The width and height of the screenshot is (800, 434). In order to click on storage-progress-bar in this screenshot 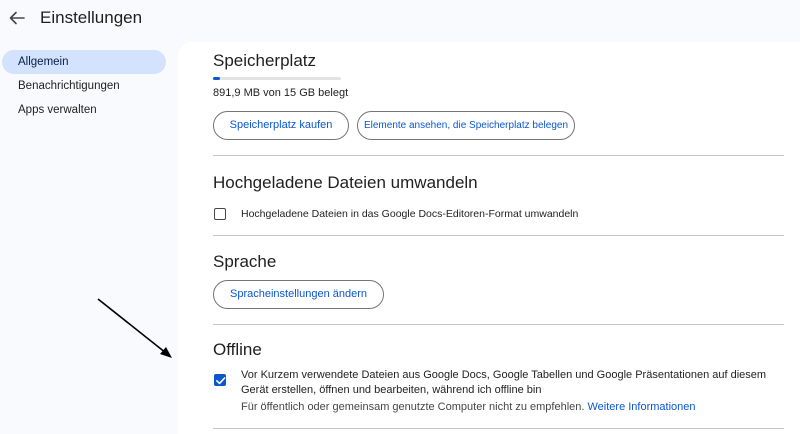, I will do `click(277, 78)`.